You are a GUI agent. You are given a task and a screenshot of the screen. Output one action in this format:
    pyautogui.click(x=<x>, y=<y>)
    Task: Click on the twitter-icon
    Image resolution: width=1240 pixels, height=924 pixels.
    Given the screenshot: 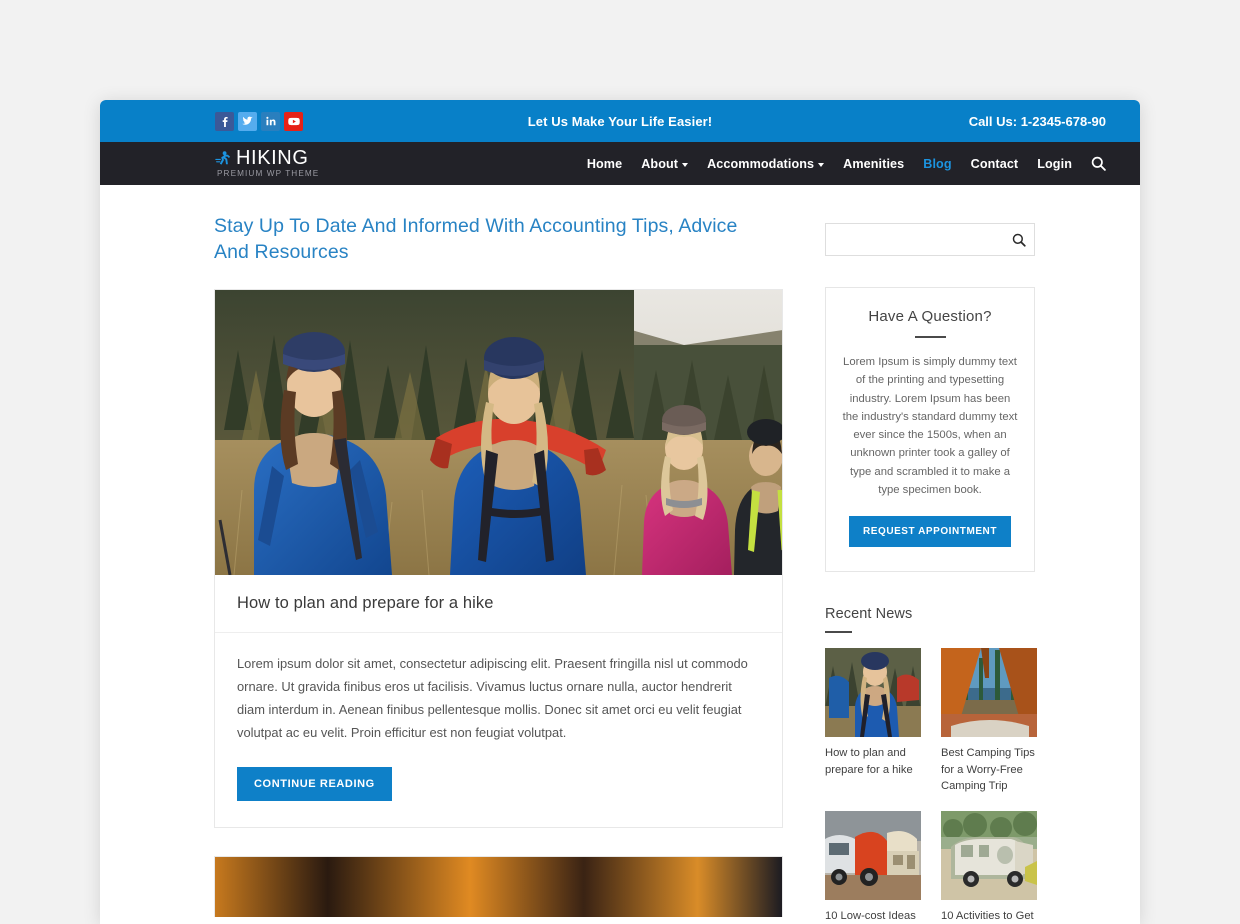 What is the action you would take?
    pyautogui.click(x=247, y=121)
    